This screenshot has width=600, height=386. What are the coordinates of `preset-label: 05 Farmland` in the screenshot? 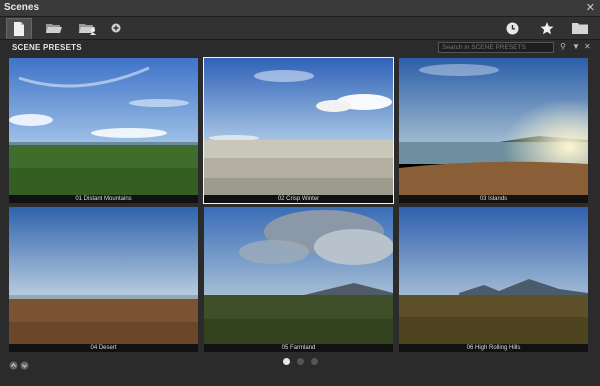 It's located at (298, 348).